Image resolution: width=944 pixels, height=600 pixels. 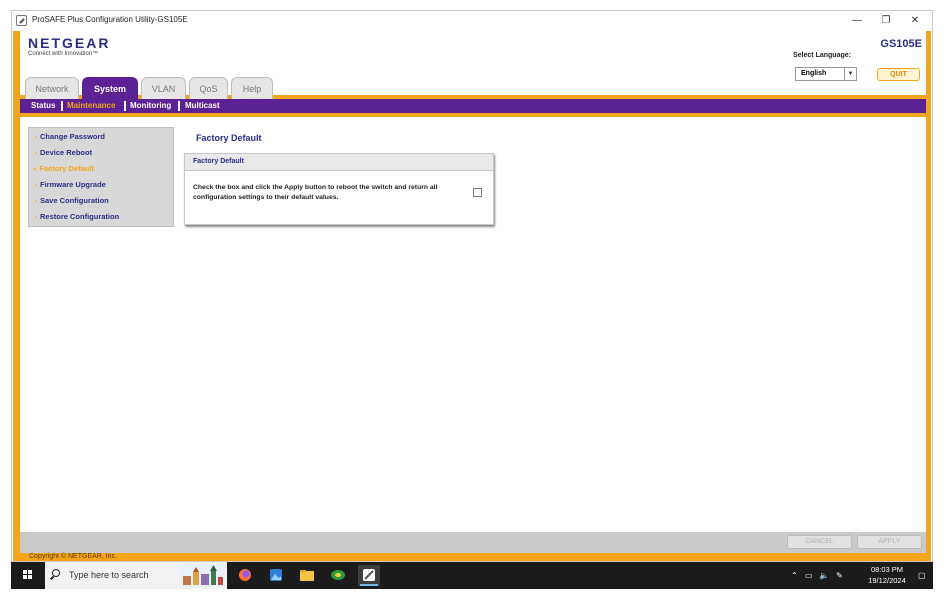 I want to click on app-icon, so click(x=21, y=20).